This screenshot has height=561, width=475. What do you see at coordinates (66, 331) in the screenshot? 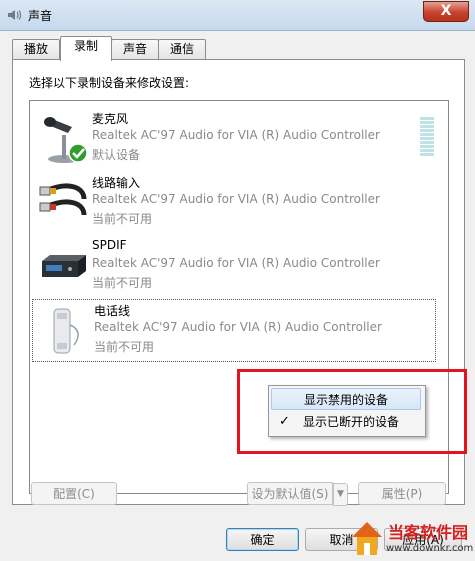
I see `phone-handset-icon` at bounding box center [66, 331].